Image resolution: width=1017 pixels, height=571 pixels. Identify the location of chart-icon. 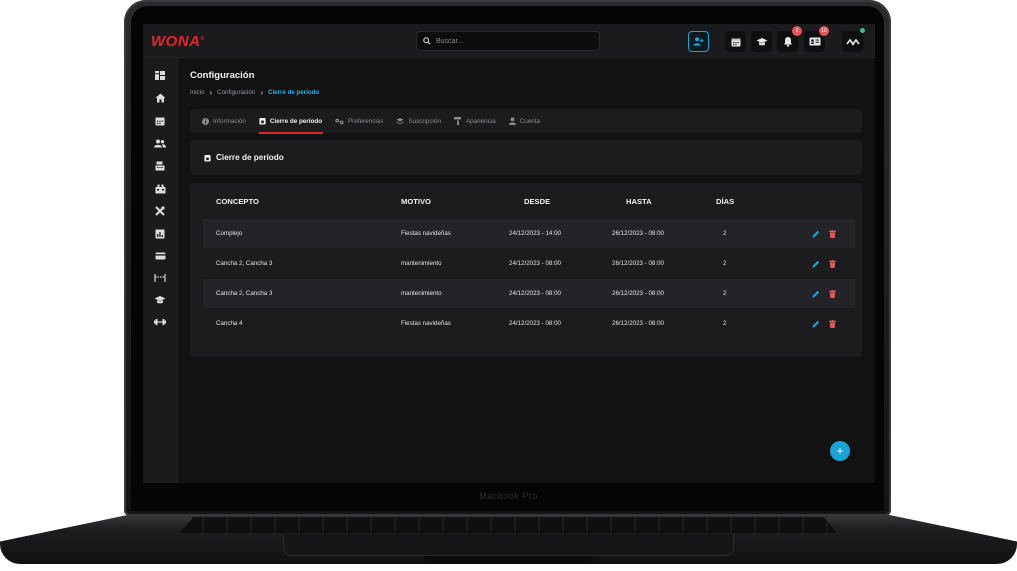
(160, 234).